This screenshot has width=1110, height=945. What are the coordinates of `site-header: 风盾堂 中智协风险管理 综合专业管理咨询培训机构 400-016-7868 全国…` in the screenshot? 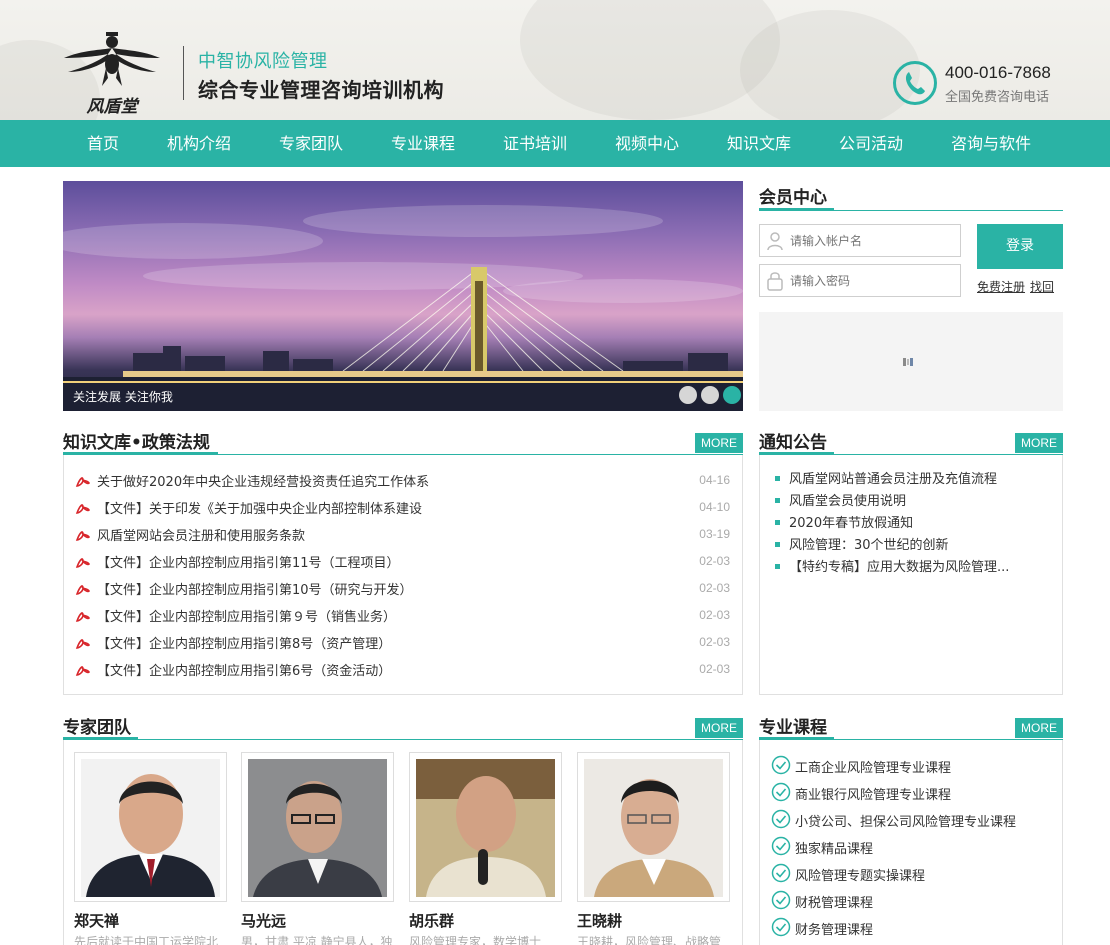 It's located at (555, 60).